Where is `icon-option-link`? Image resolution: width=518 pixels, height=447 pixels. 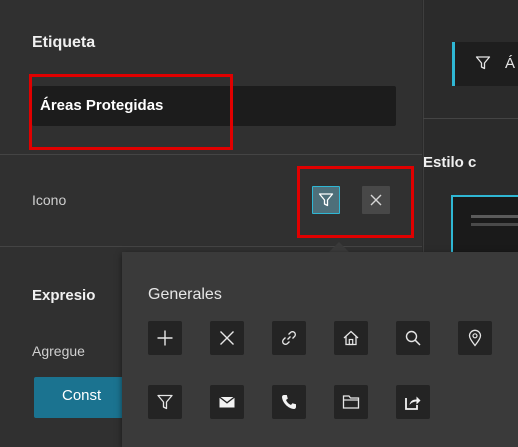 icon-option-link is located at coordinates (289, 338).